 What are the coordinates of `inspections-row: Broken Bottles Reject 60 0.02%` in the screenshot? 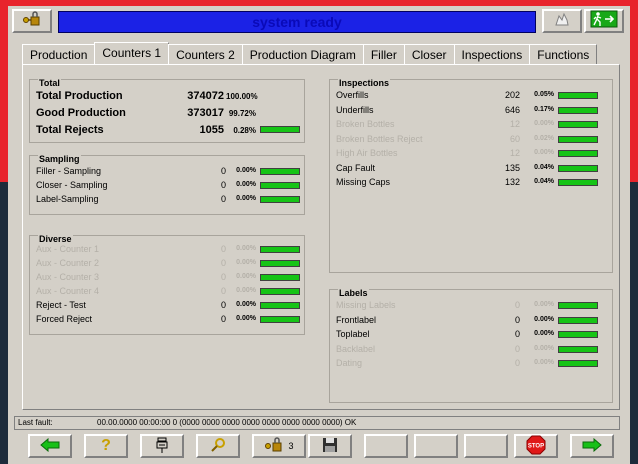 It's located at (472, 141).